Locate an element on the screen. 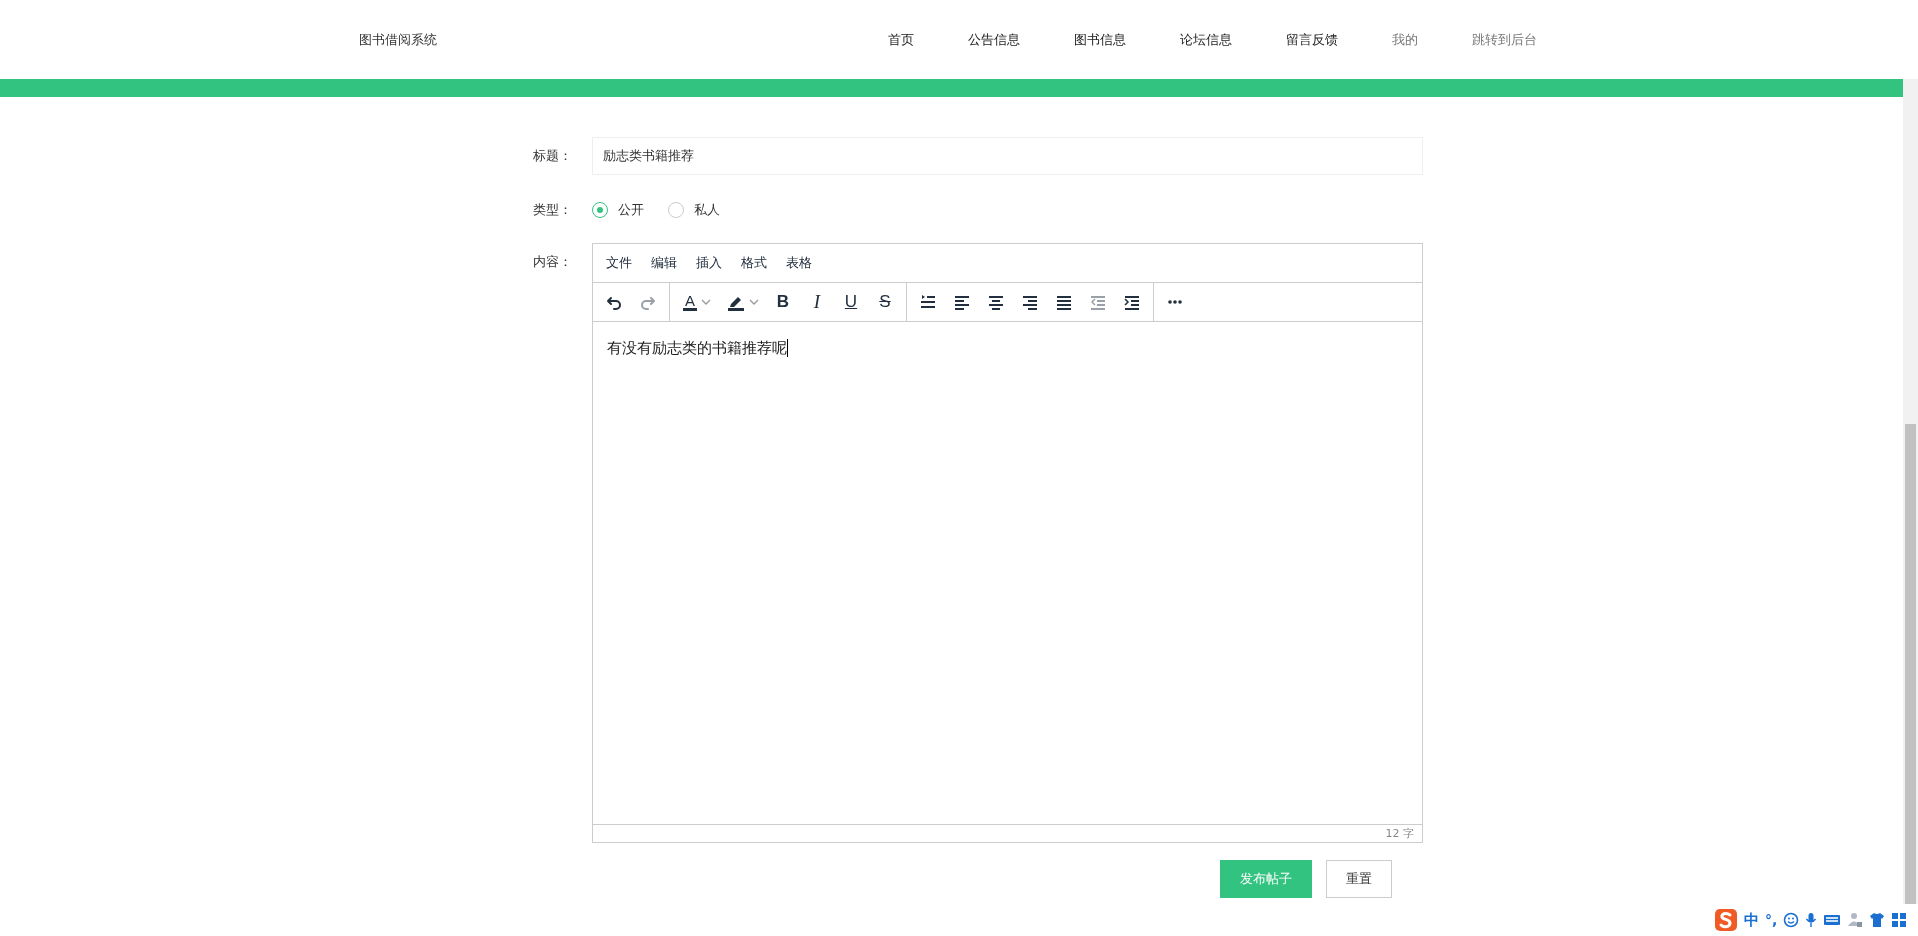 The height and width of the screenshot is (936, 1918). microphone-icon is located at coordinates (1811, 920).